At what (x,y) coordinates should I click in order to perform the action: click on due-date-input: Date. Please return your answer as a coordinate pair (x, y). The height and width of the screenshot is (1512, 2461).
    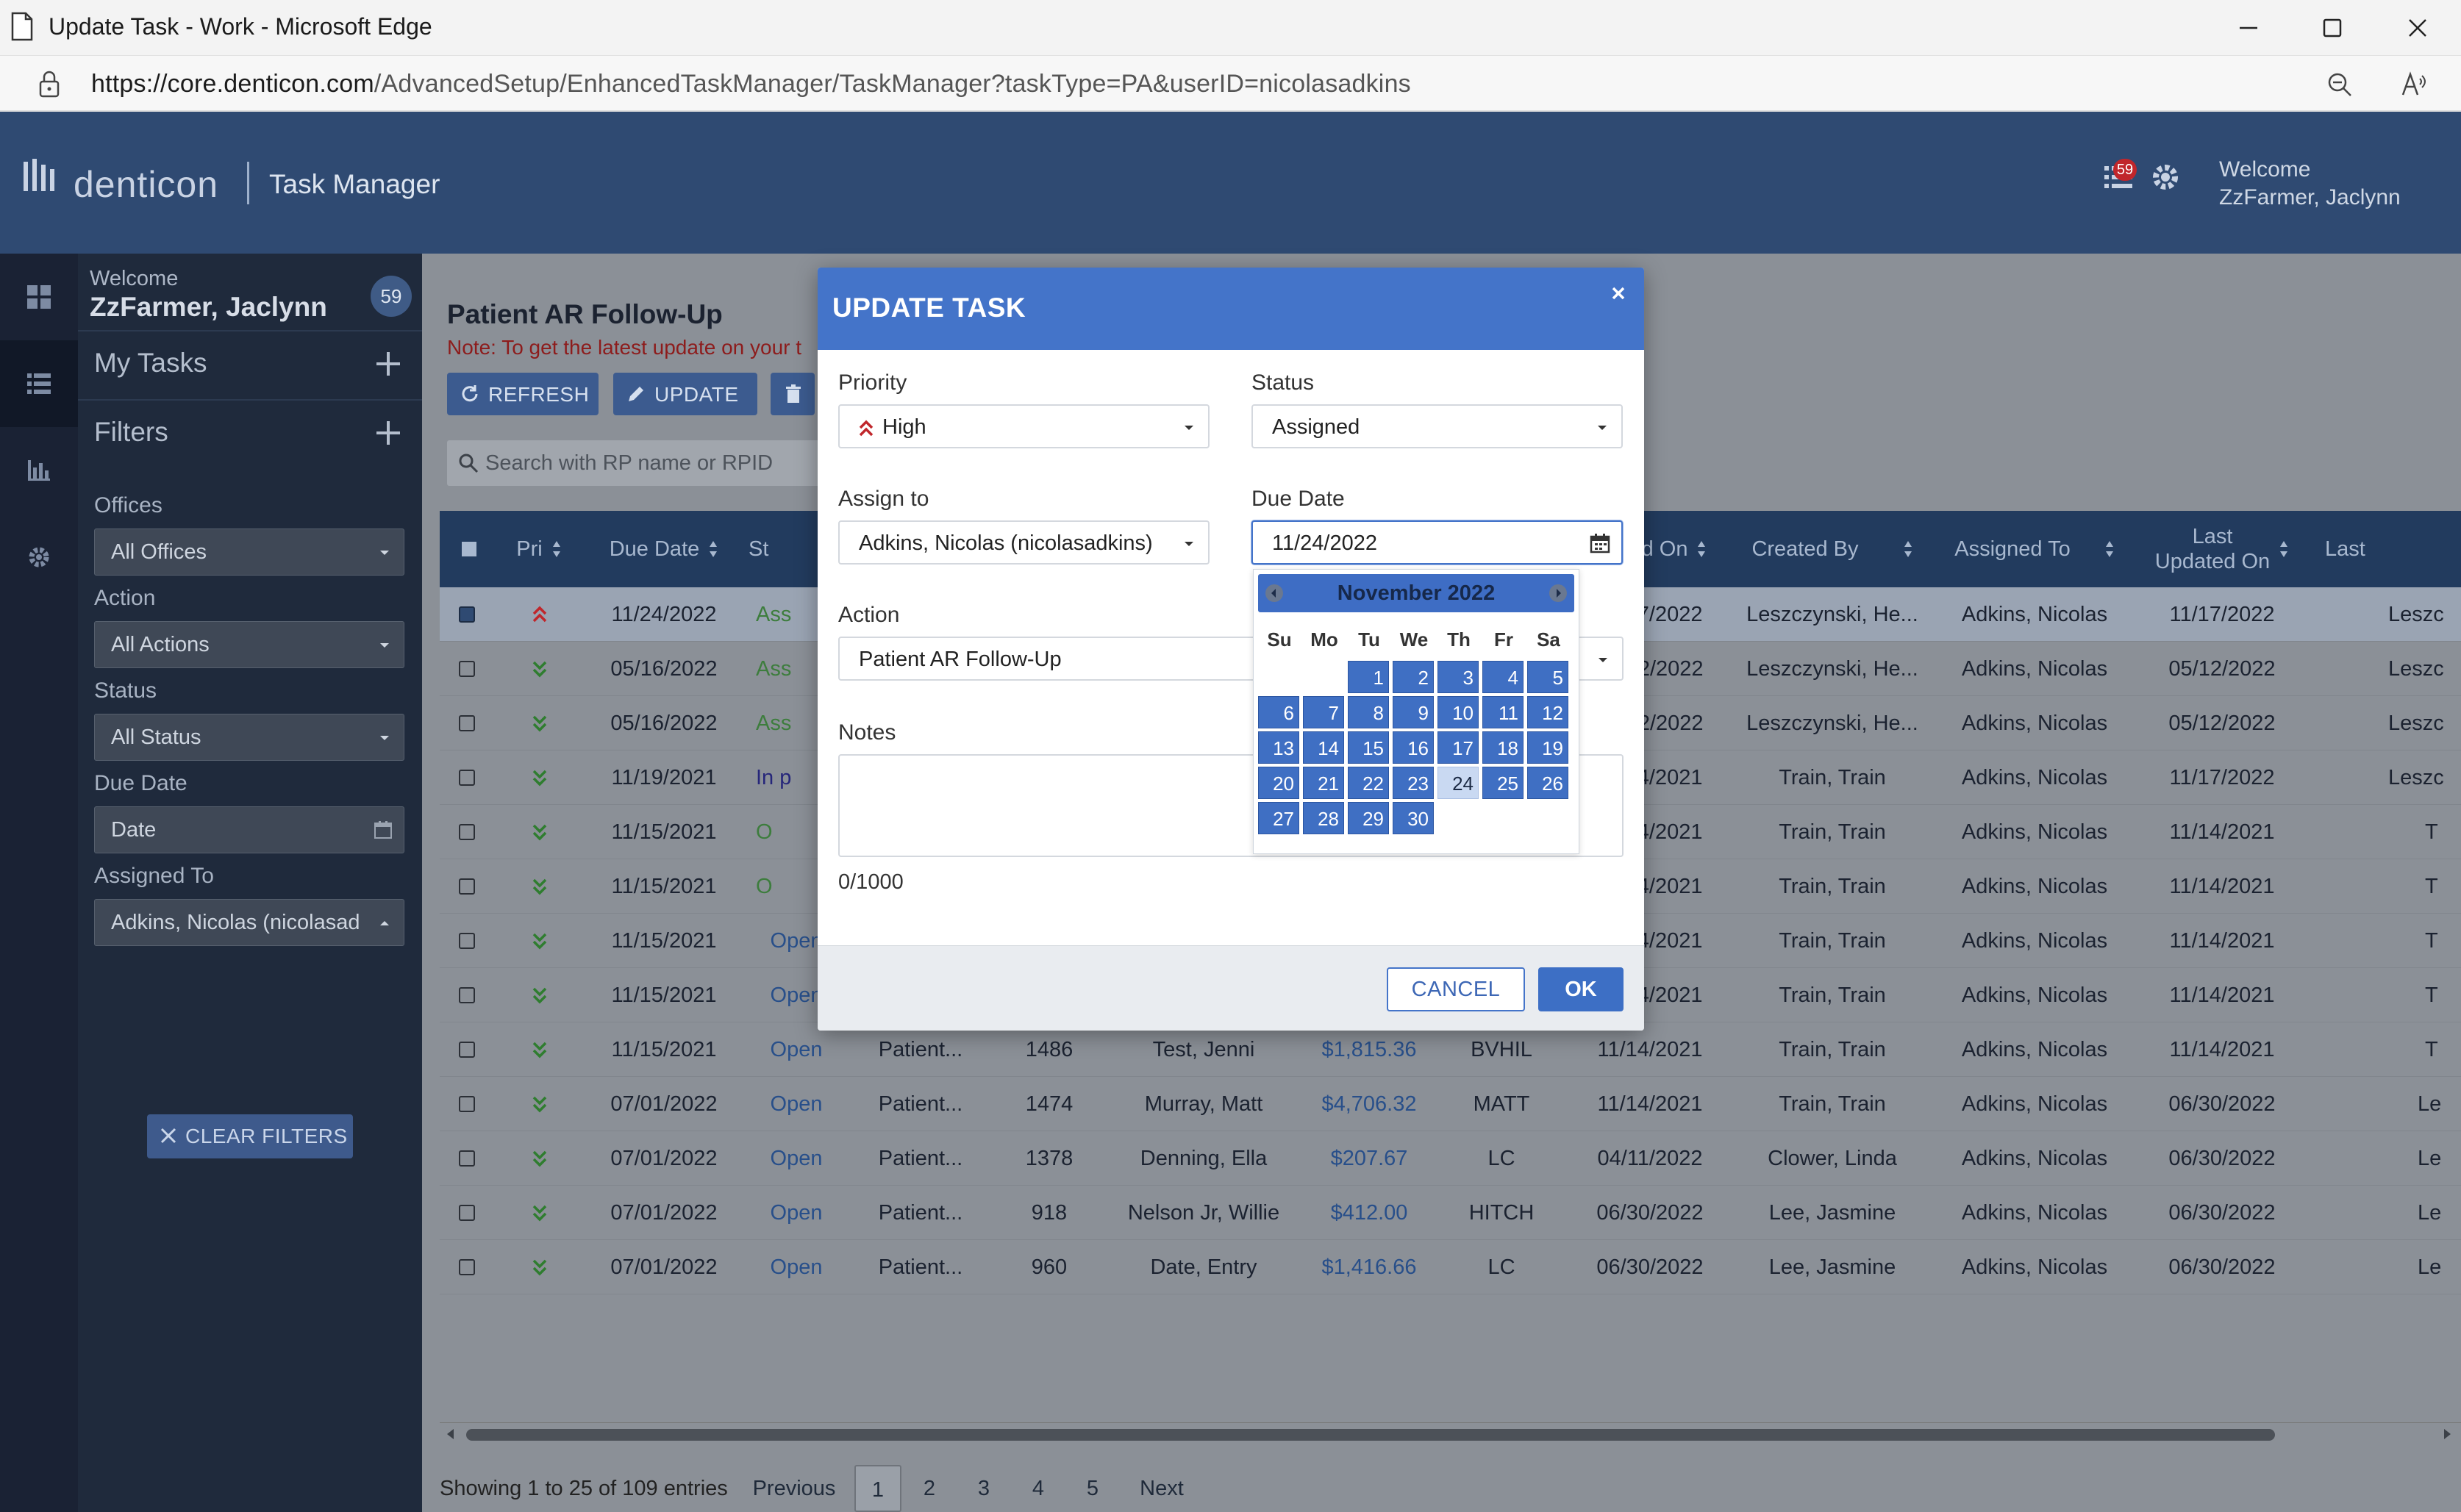
    Looking at the image, I should click on (249, 829).